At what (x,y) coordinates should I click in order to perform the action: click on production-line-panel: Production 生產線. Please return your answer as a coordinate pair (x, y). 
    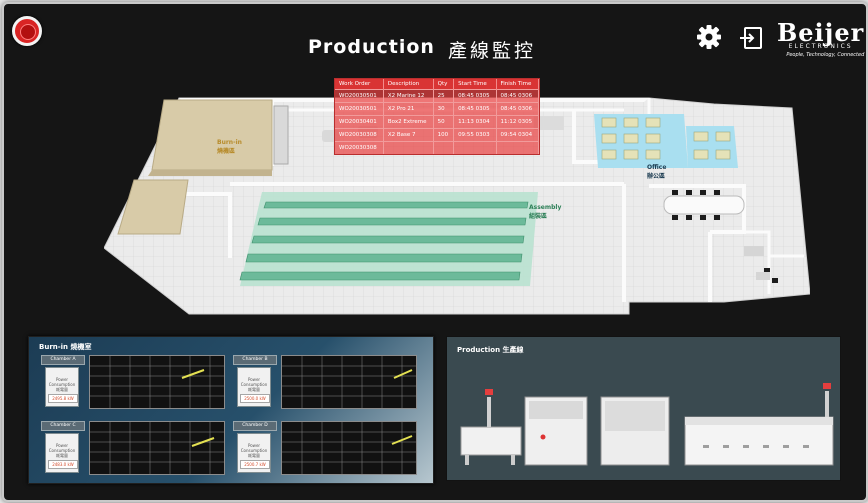
    Looking at the image, I should click on (643, 408).